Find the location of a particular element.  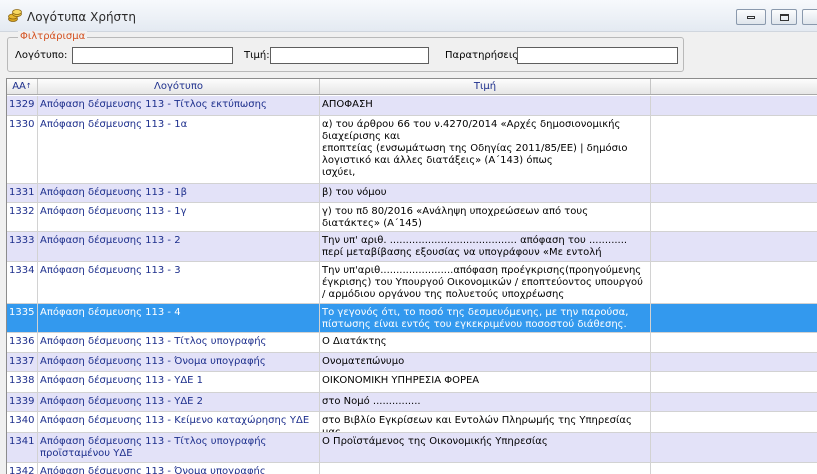

cell-aa: 1340 is located at coordinates (22, 422).